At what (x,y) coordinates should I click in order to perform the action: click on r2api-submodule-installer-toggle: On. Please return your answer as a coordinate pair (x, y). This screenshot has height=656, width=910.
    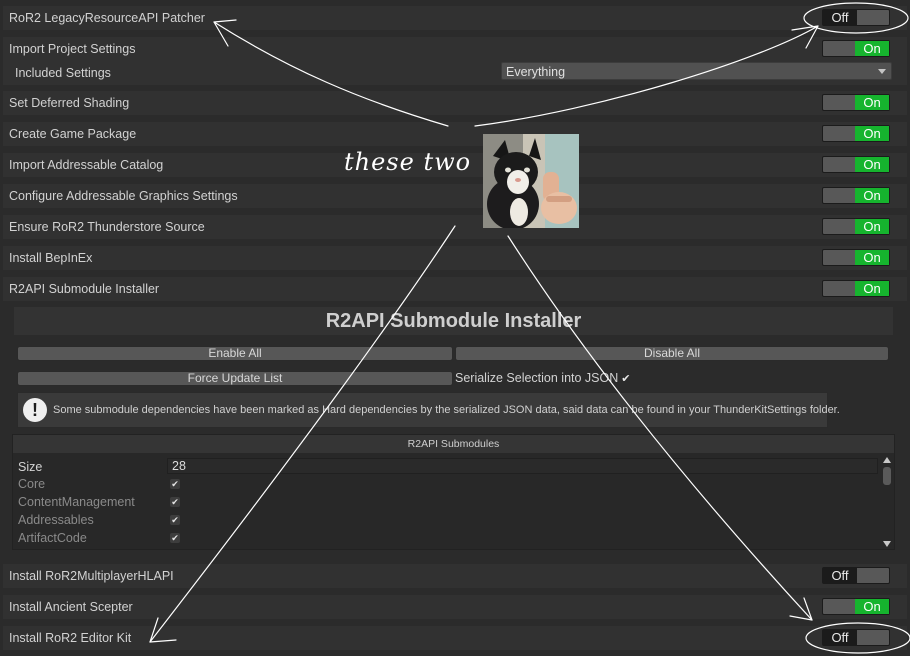
    Looking at the image, I should click on (856, 288).